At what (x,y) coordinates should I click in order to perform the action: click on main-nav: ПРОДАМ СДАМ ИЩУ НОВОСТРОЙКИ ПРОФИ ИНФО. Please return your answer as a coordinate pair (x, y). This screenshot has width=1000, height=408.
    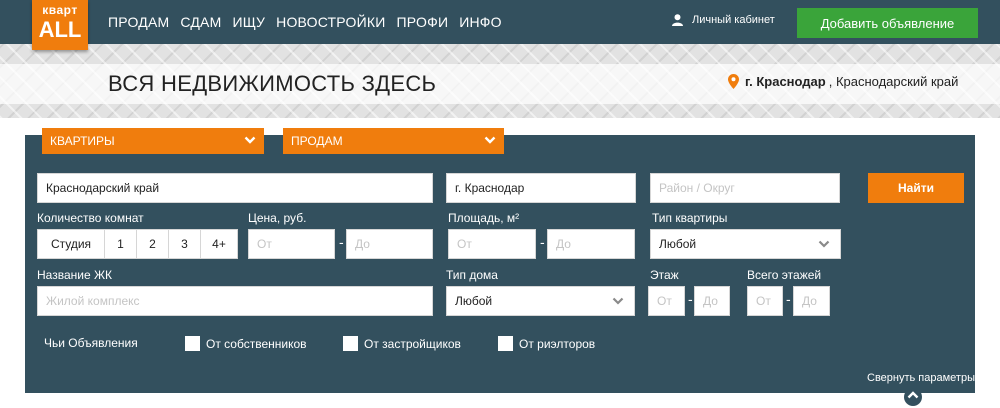
    Looking at the image, I should click on (310, 22).